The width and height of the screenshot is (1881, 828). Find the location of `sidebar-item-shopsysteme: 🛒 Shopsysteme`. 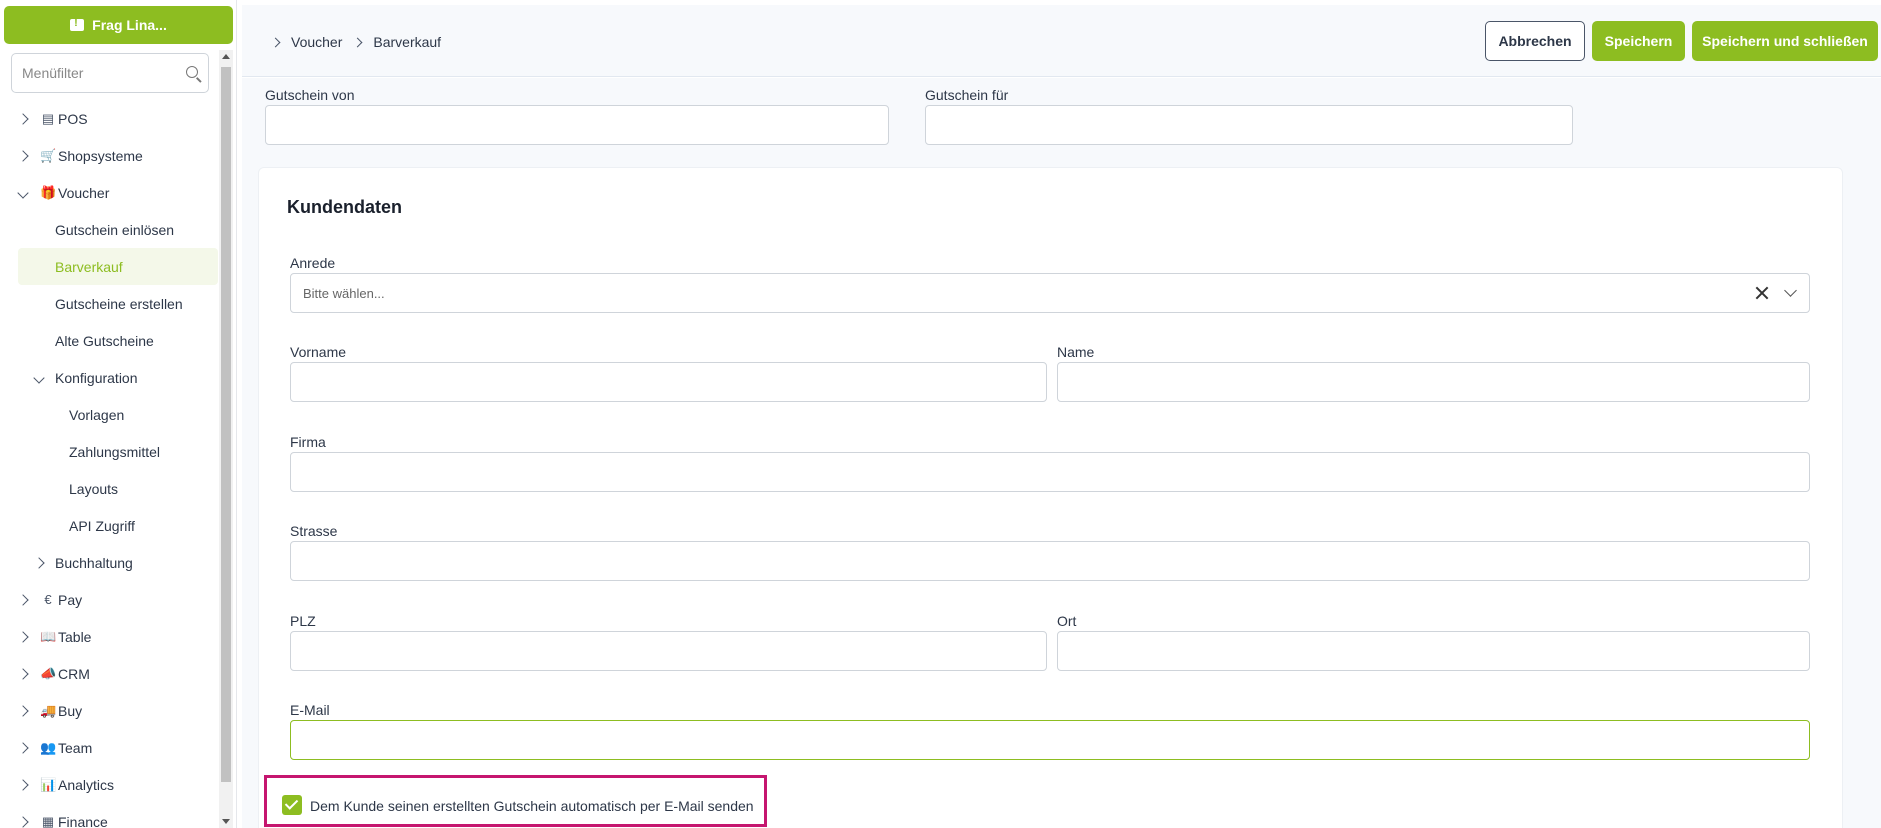

sidebar-item-shopsysteme: 🛒 Shopsysteme is located at coordinates (109, 155).